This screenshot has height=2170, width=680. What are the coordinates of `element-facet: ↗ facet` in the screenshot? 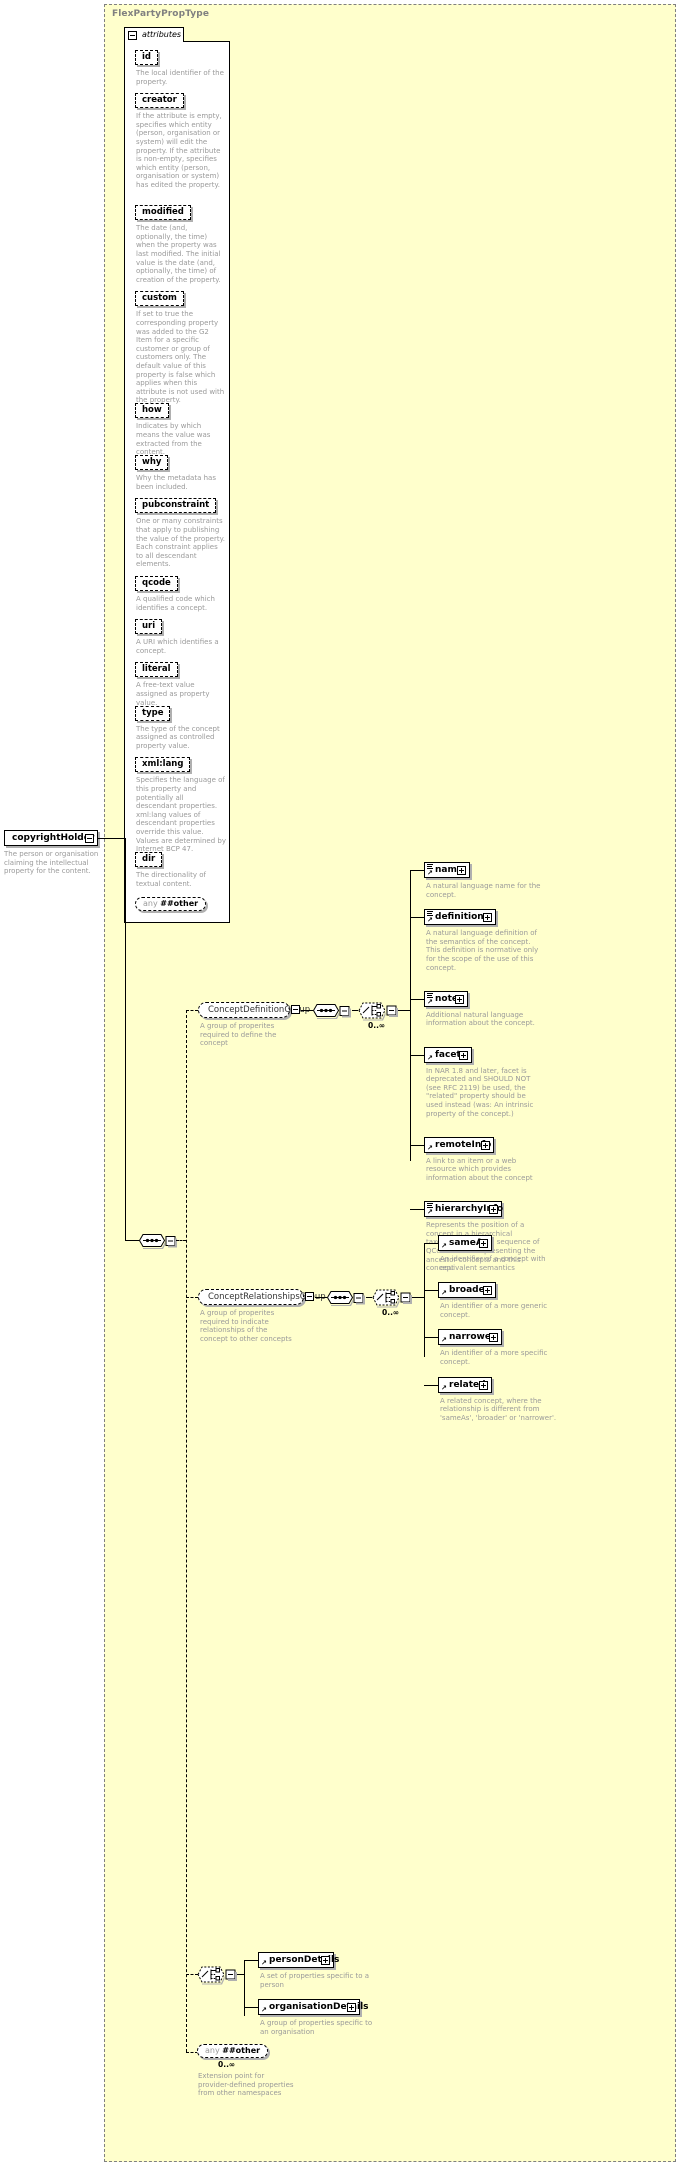 It's located at (448, 1054).